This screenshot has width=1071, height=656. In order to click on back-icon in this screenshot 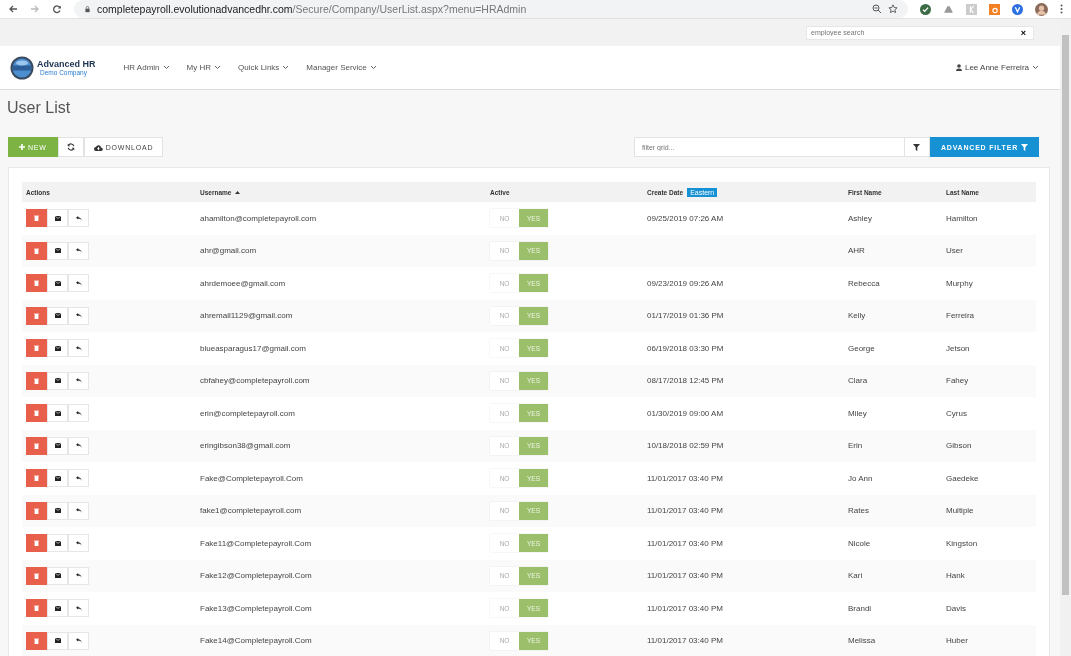, I will do `click(13, 9)`.